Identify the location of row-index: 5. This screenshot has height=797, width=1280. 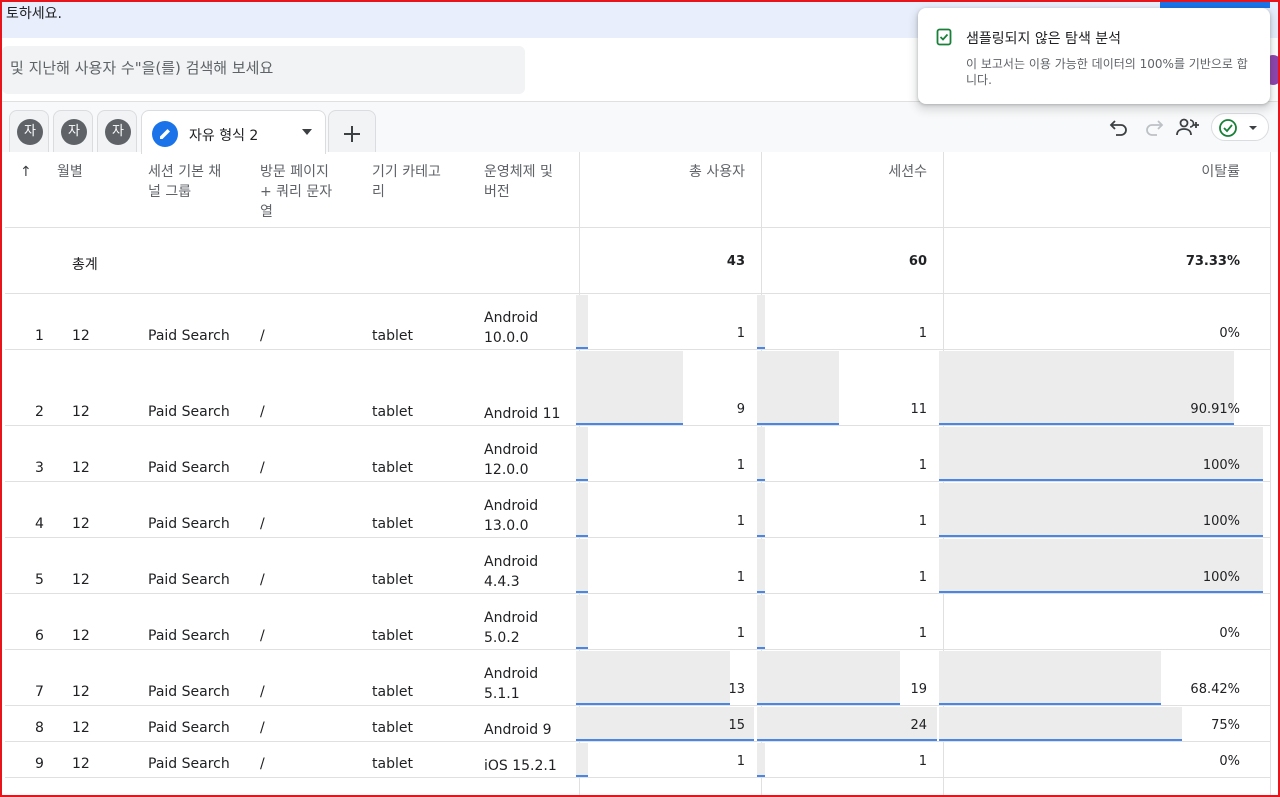
(39, 580).